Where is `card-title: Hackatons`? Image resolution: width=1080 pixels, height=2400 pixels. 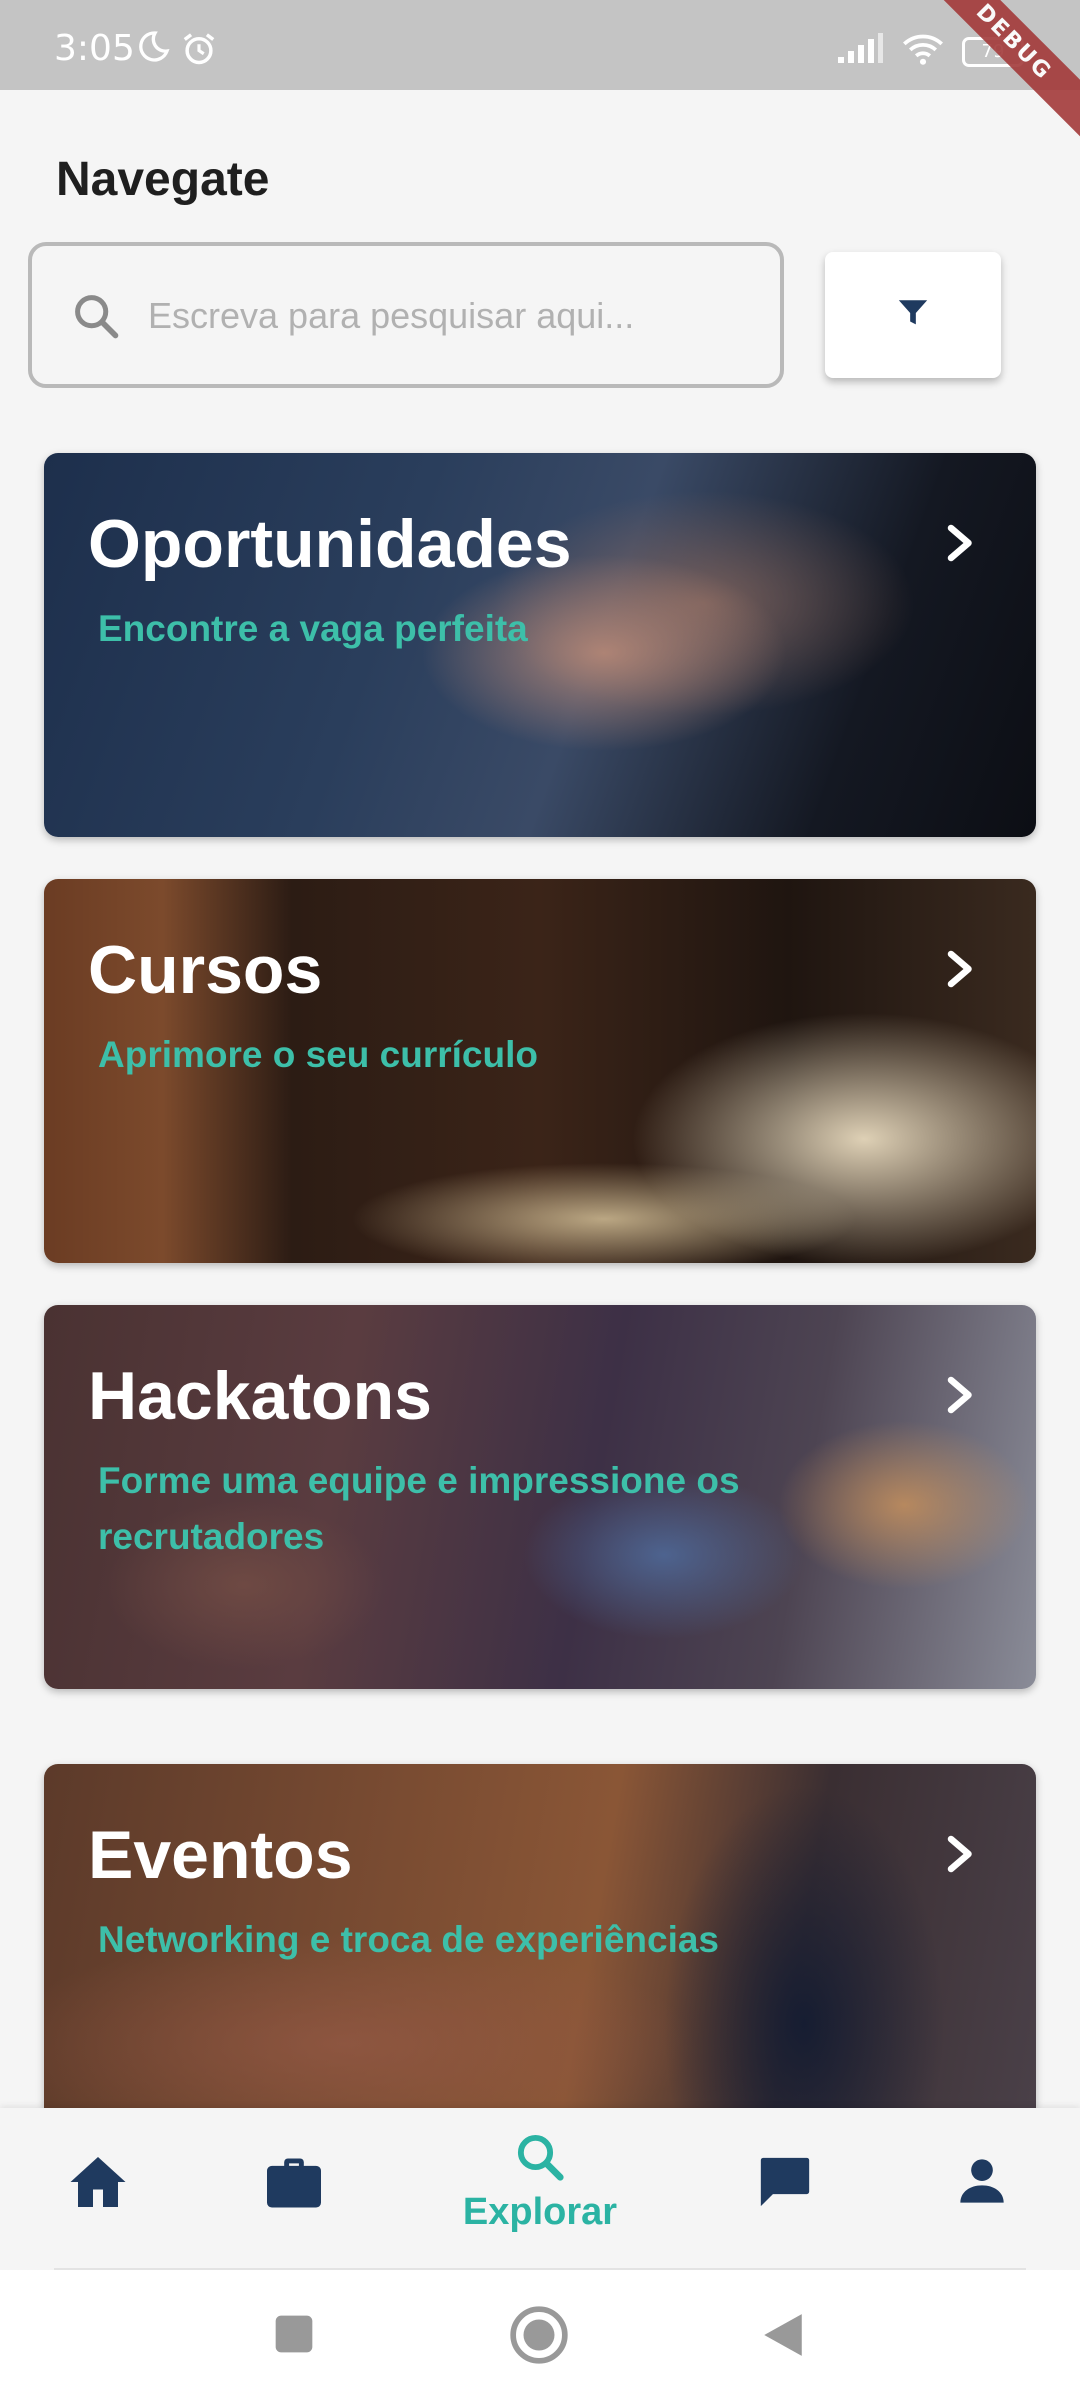
card-title: Hackatons is located at coordinates (260, 1396).